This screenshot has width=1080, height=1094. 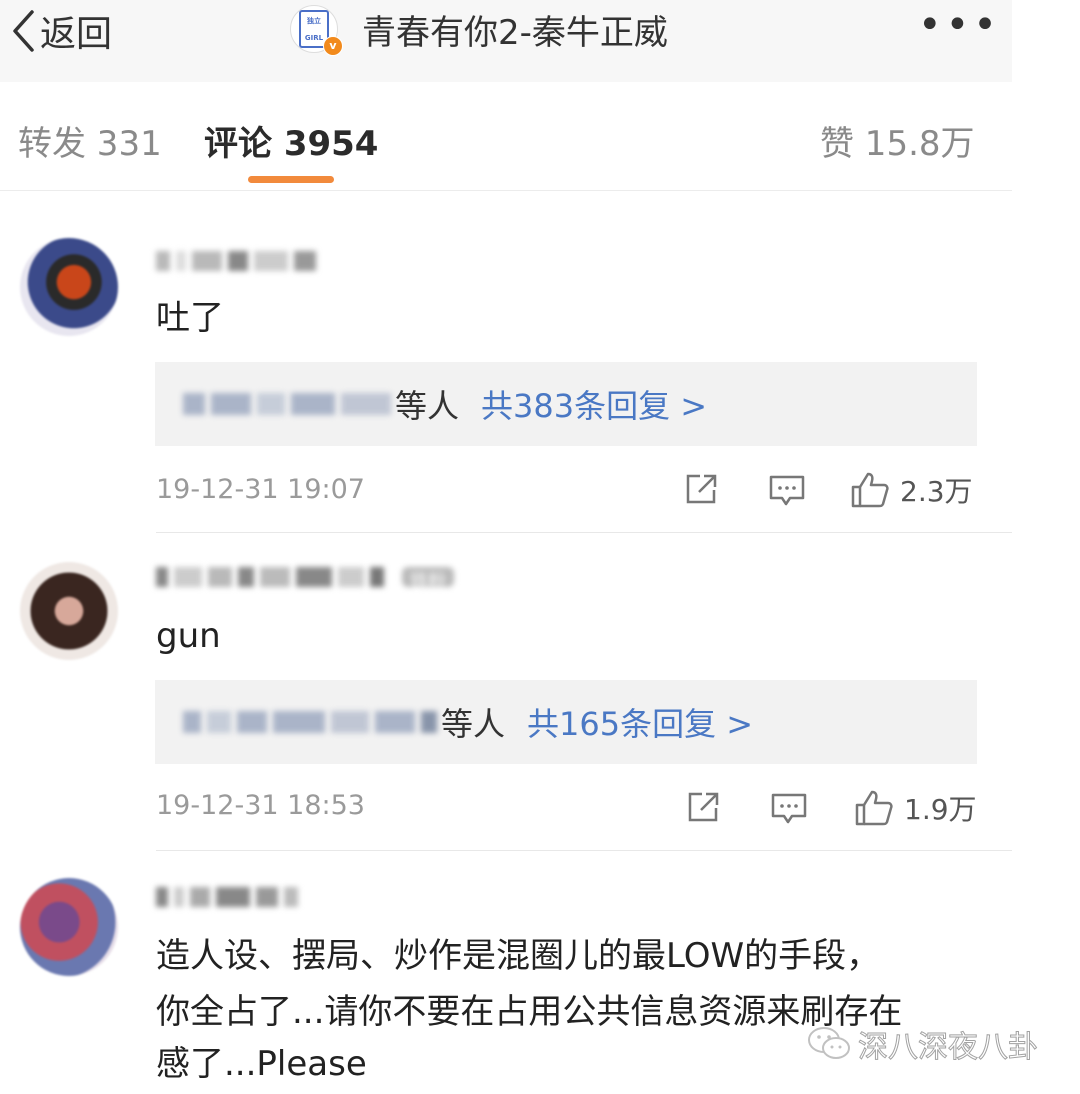 I want to click on reply-count-link: 共165条回复 >, so click(x=640, y=722).